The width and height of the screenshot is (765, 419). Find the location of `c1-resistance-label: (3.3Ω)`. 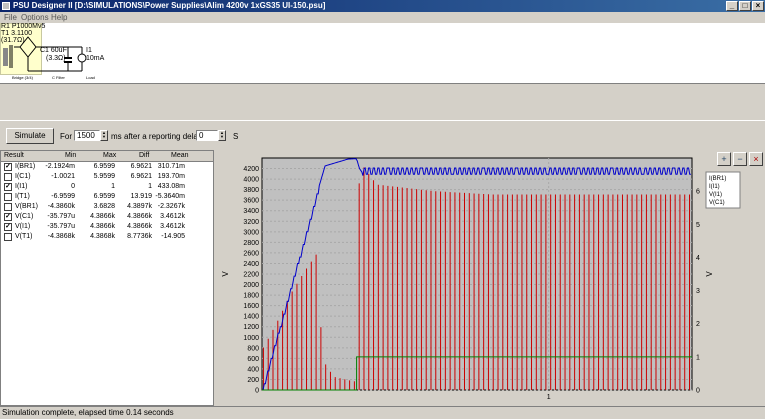

c1-resistance-label: (3.3Ω) is located at coordinates (56, 58).